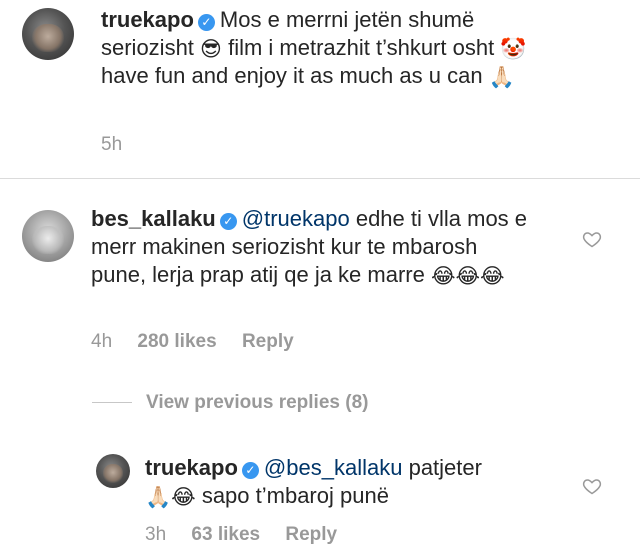 The height and width of the screenshot is (547, 640). I want to click on caption-avatar, so click(48, 34).